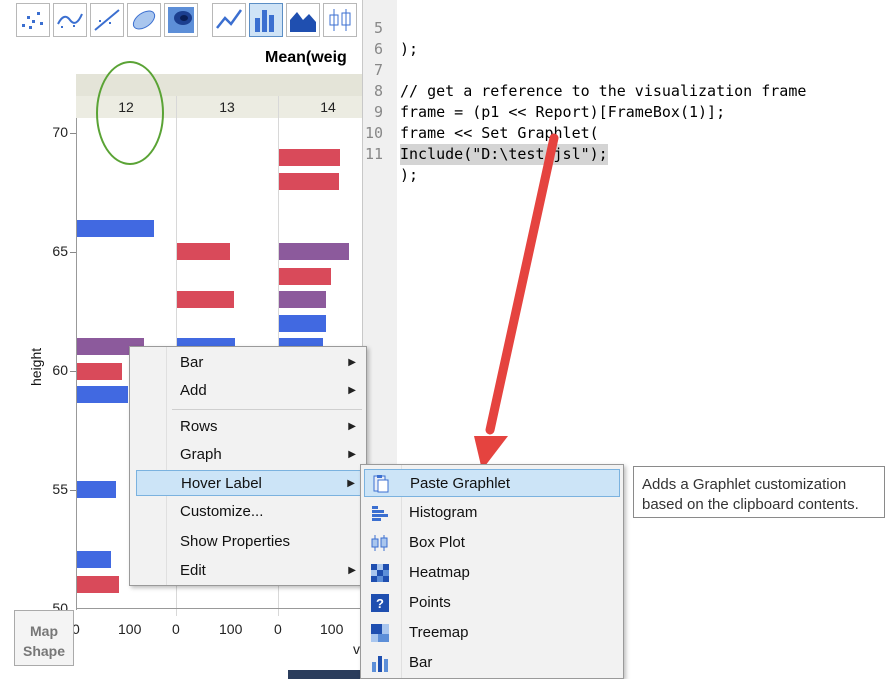 This screenshot has width=887, height=679. I want to click on map-shape-drop-zone: Map Shape, so click(44, 638).